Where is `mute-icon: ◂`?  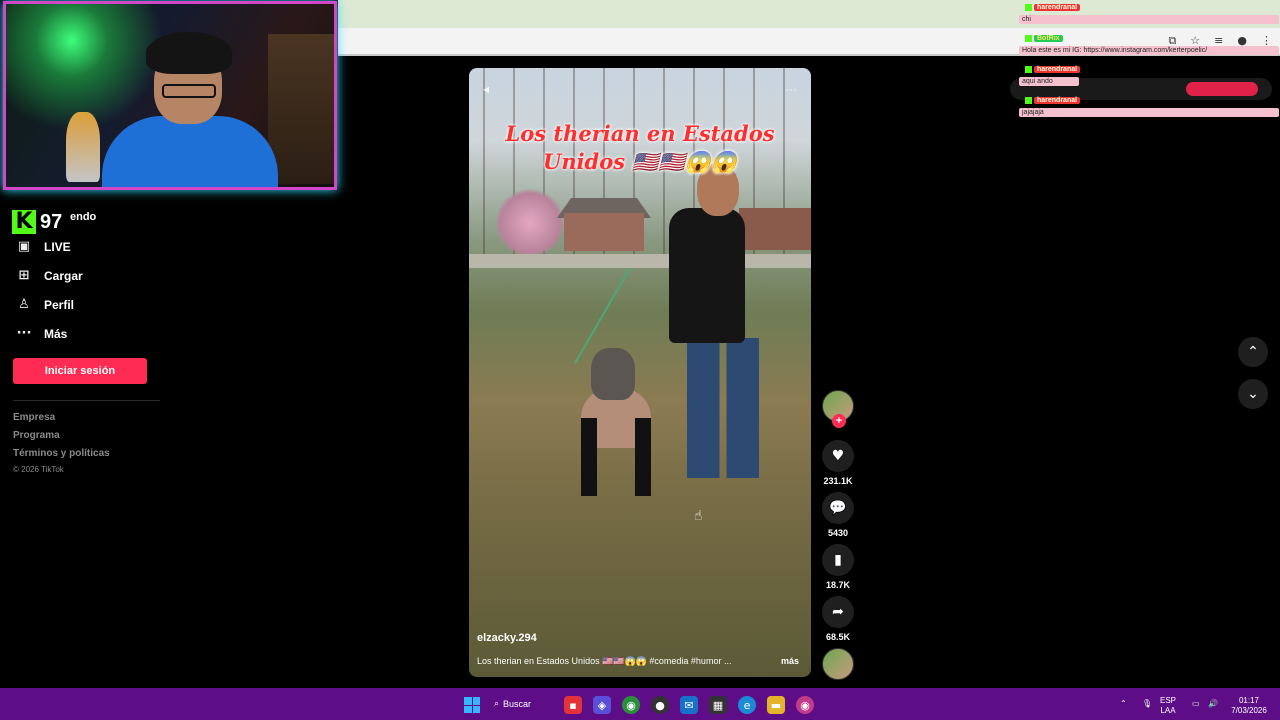 mute-icon: ◂ is located at coordinates (486, 89).